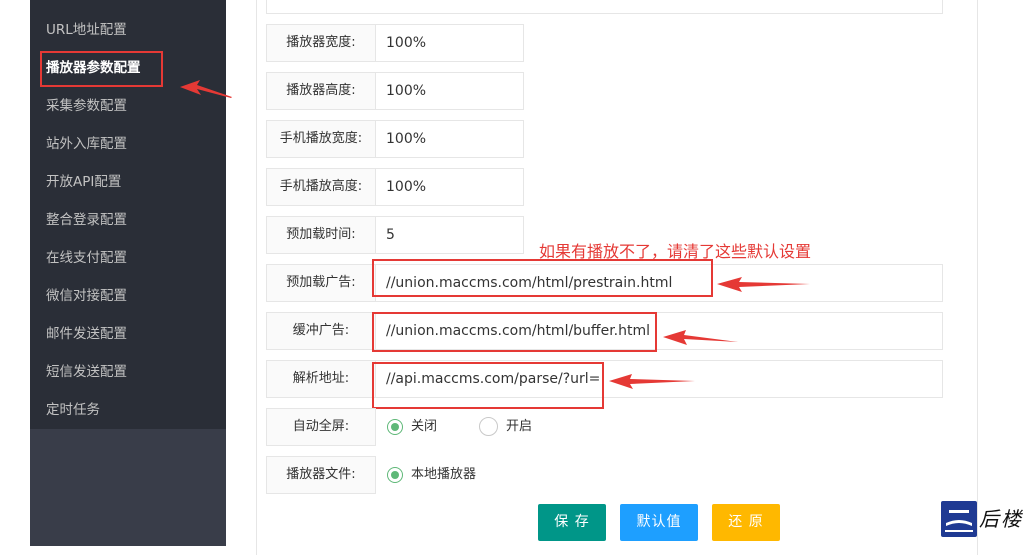 This screenshot has width=1036, height=555. I want to click on auto-fullscreen-off-radio: 关闭, so click(412, 427).